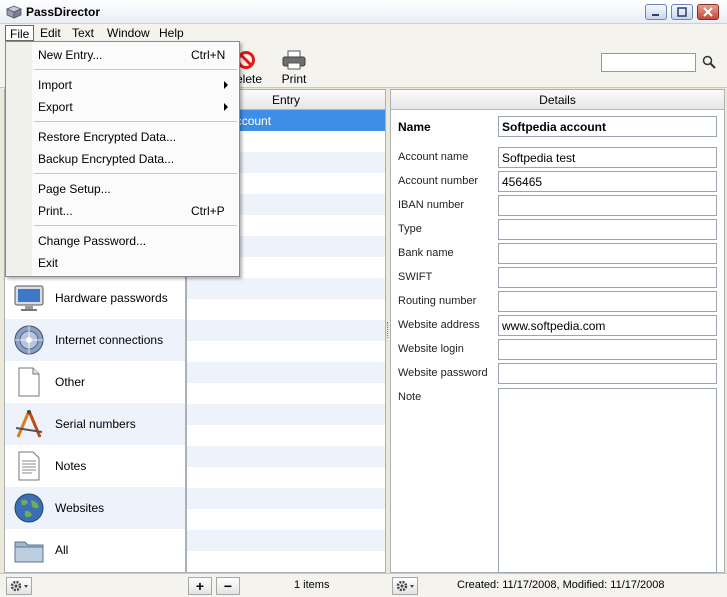 The width and height of the screenshot is (727, 597). Describe the element at coordinates (288, 585) in the screenshot. I see `entry-bottom-bar: + − 1 items` at that location.